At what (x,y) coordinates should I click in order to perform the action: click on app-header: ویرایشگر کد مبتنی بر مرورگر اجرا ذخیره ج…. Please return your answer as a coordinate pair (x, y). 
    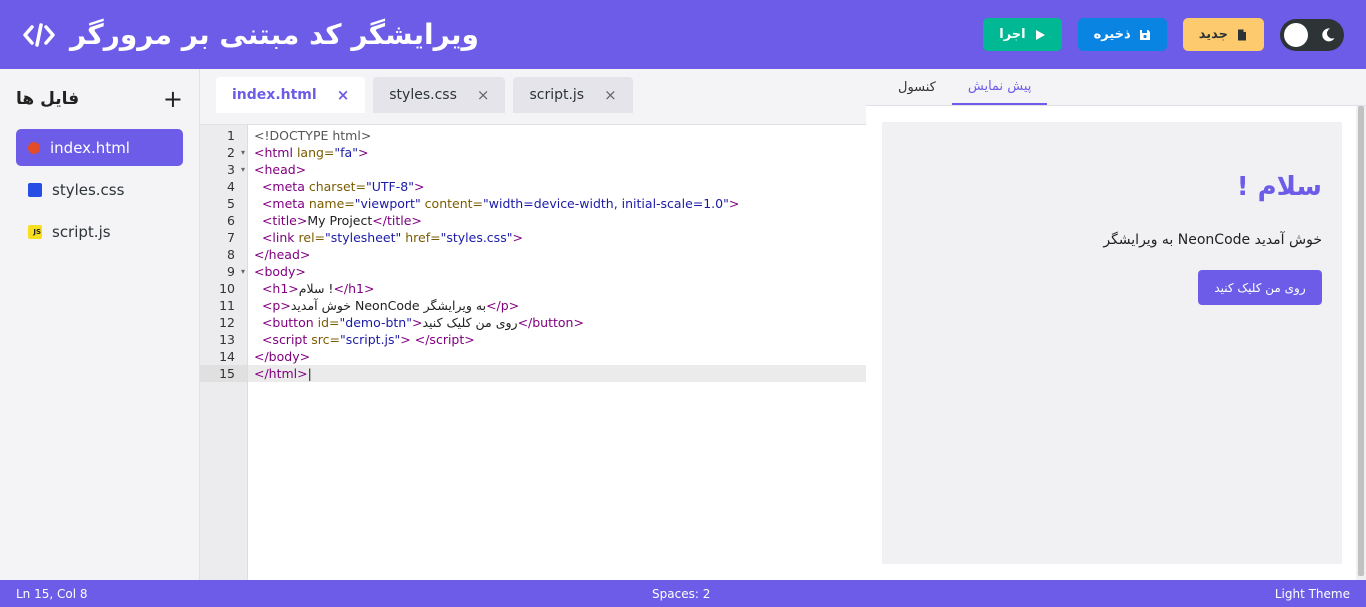
    Looking at the image, I should click on (683, 34).